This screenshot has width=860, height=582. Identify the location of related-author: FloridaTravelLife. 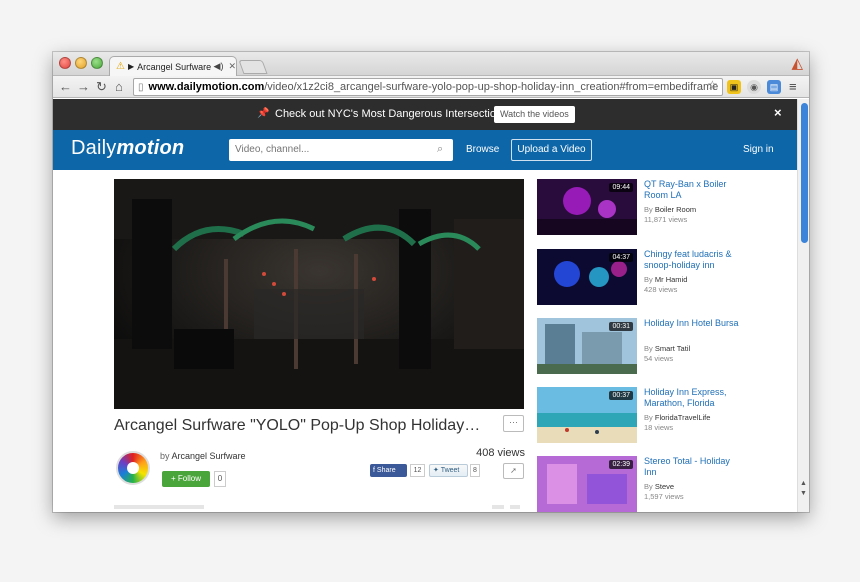
(683, 417).